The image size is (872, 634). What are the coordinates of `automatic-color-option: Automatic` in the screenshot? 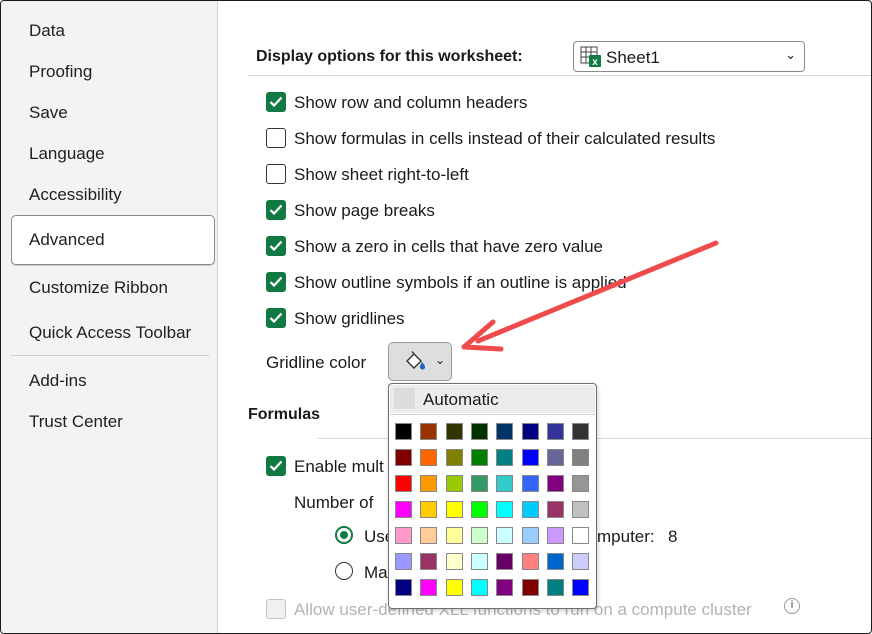 It's located at (492, 399).